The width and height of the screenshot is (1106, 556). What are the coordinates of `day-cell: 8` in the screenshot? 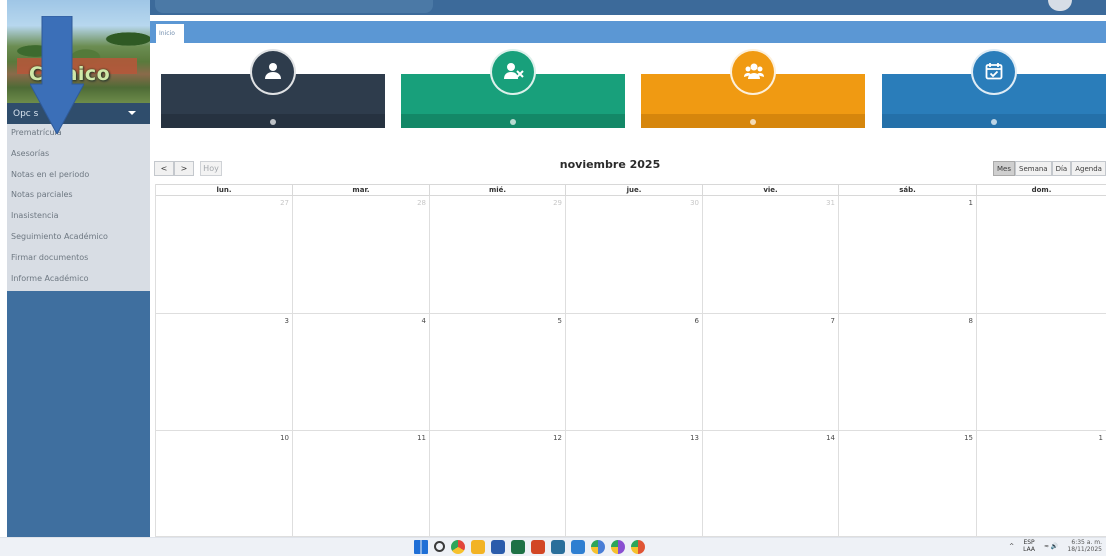 It's located at (908, 372).